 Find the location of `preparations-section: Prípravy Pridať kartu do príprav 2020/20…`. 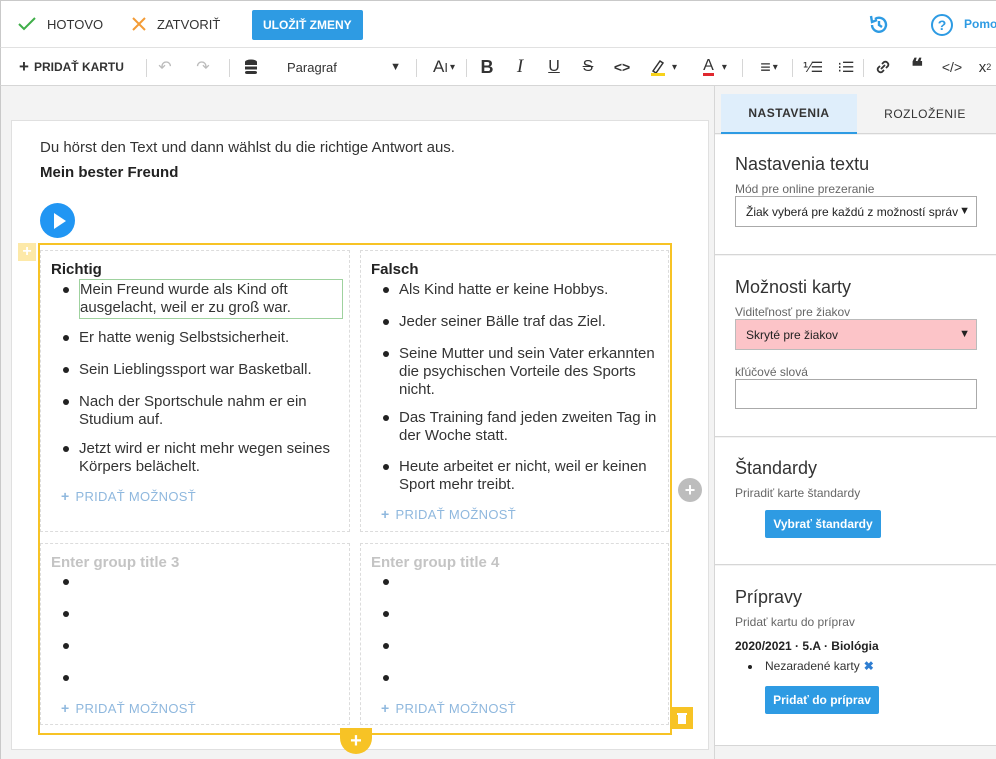

preparations-section: Prípravy Pridať kartu do príprav 2020/20… is located at coordinates (855, 656).